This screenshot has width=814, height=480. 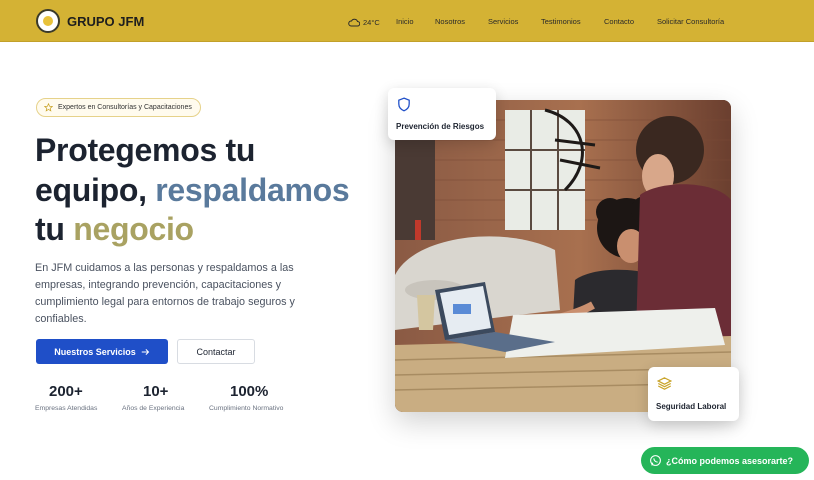 What do you see at coordinates (691, 406) in the screenshot?
I see `safety-card-title: Seguridad Laboral` at bounding box center [691, 406].